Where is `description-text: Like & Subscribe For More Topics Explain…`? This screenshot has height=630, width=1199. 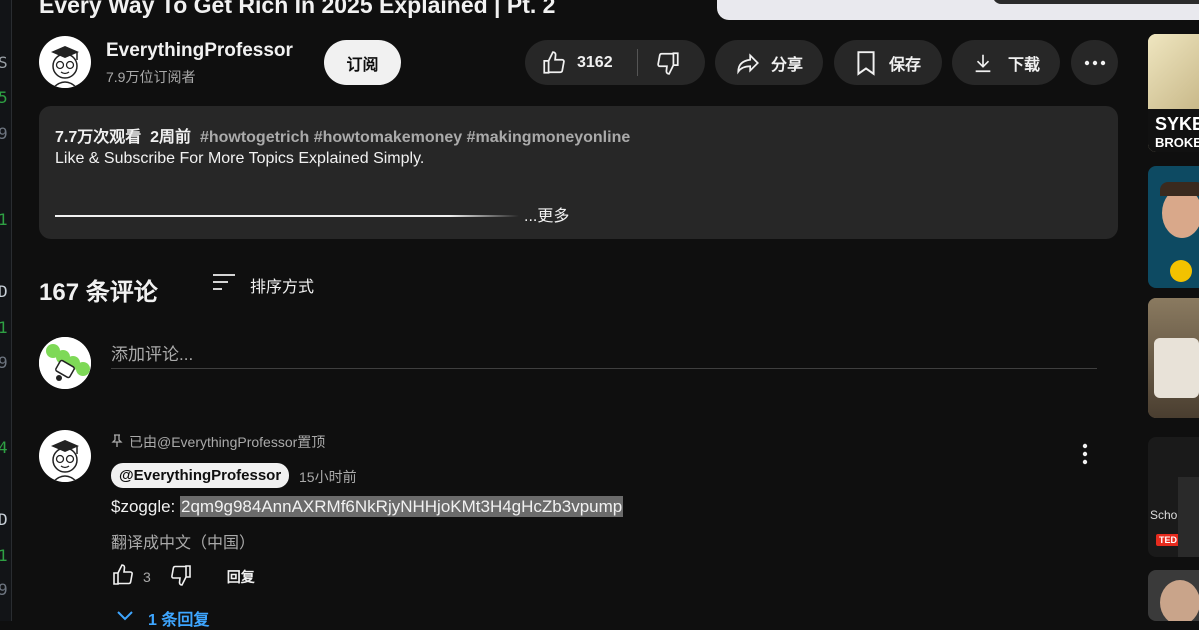
description-text: Like & Subscribe For More Topics Explain… is located at coordinates (240, 158).